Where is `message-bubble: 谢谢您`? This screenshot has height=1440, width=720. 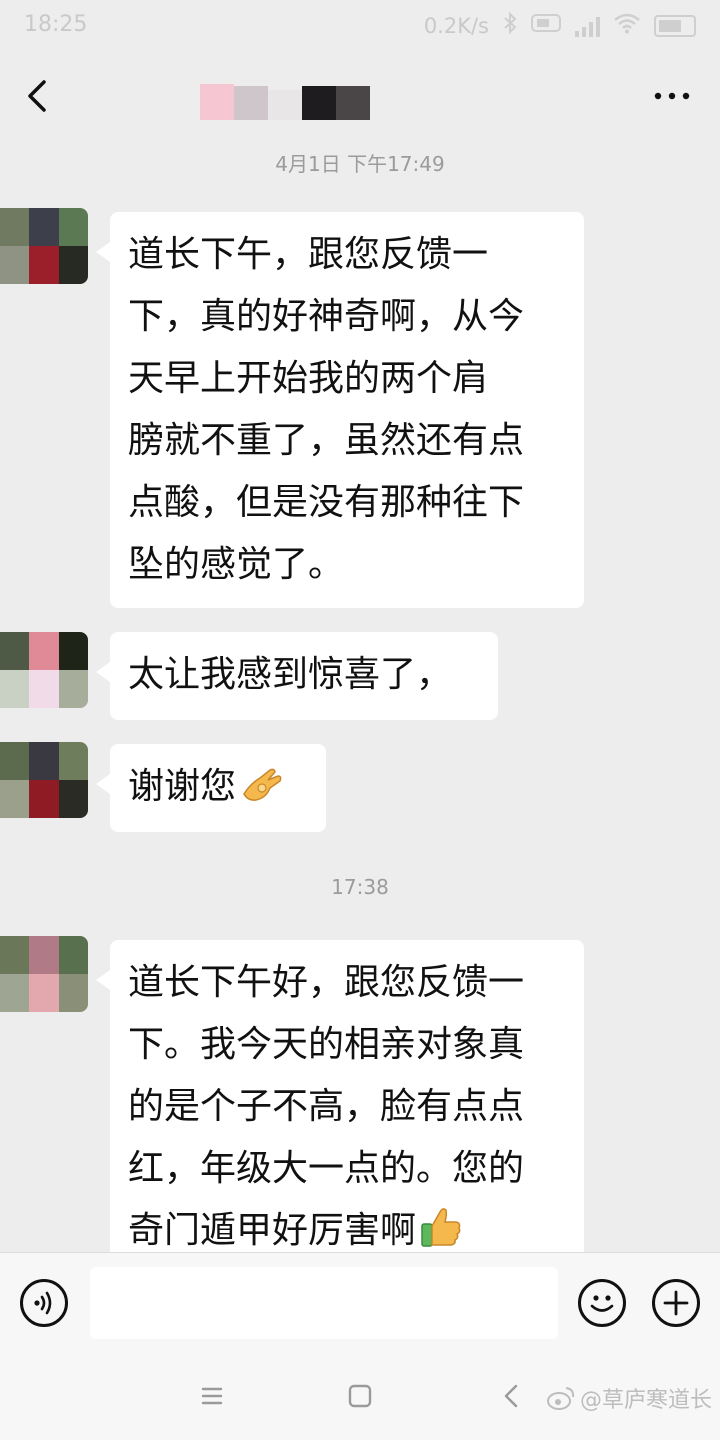
message-bubble: 谢谢您 is located at coordinates (211, 788).